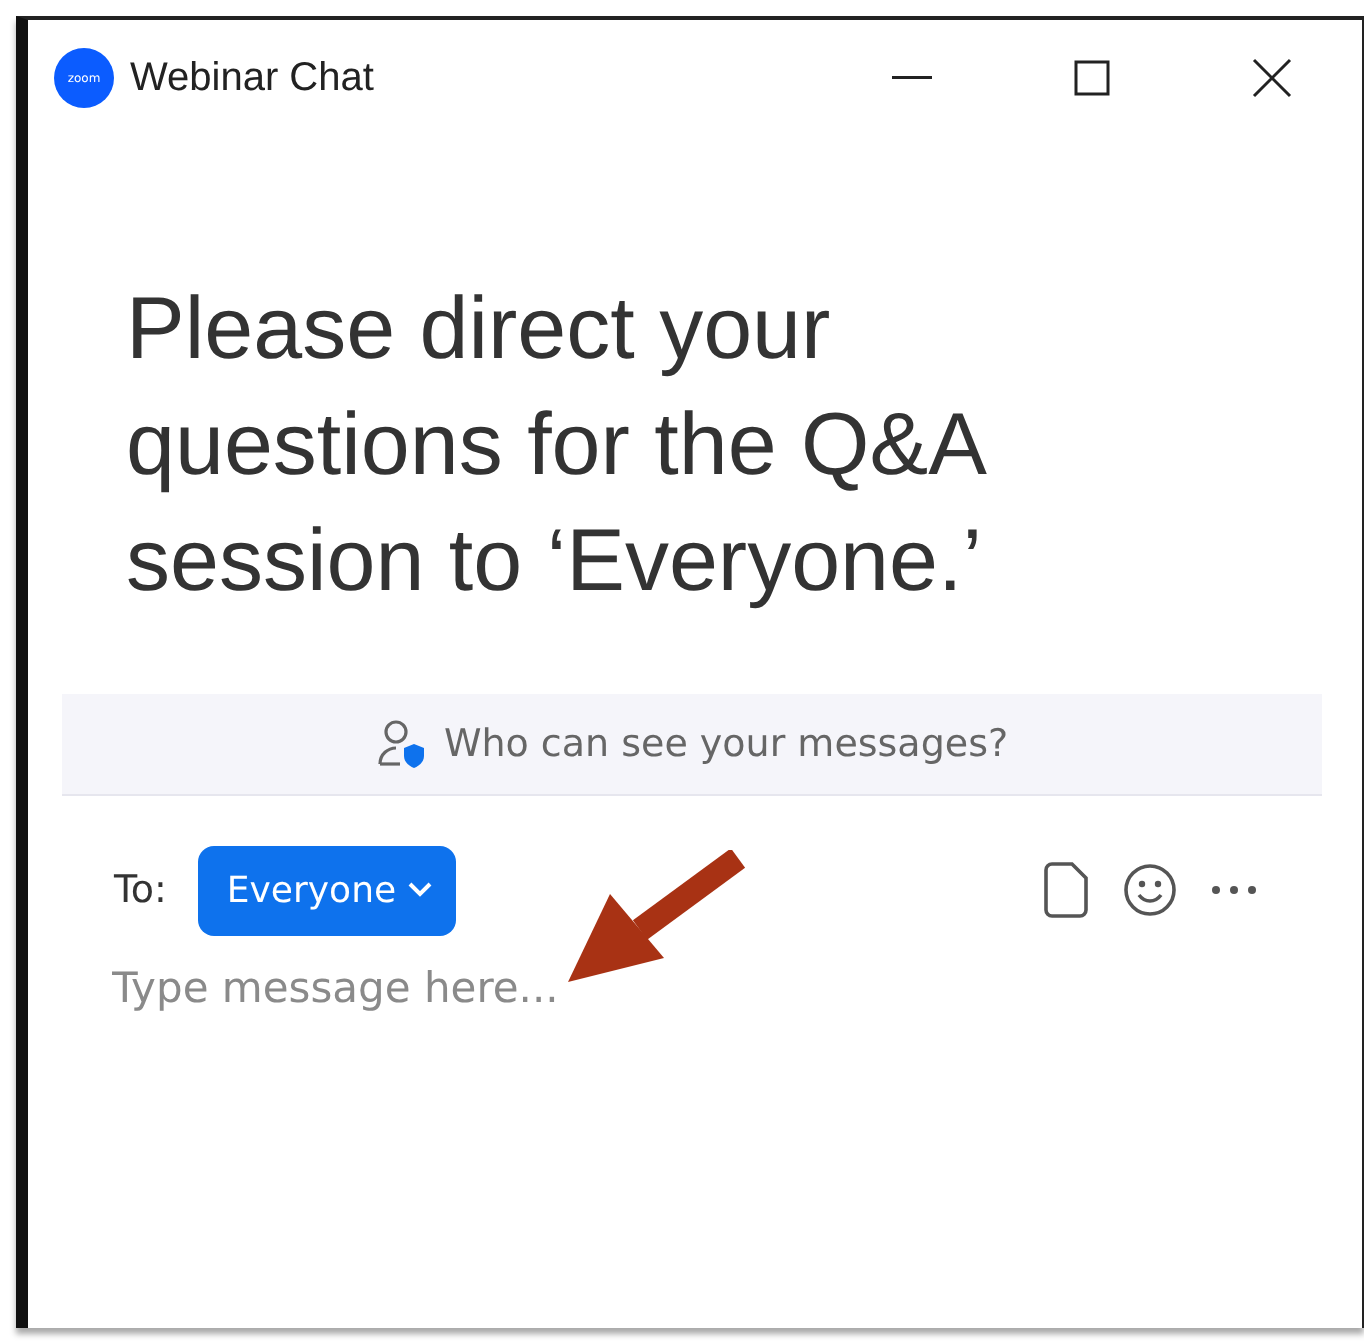 The image size is (1364, 1342). I want to click on caret-icon, so click(420, 890).